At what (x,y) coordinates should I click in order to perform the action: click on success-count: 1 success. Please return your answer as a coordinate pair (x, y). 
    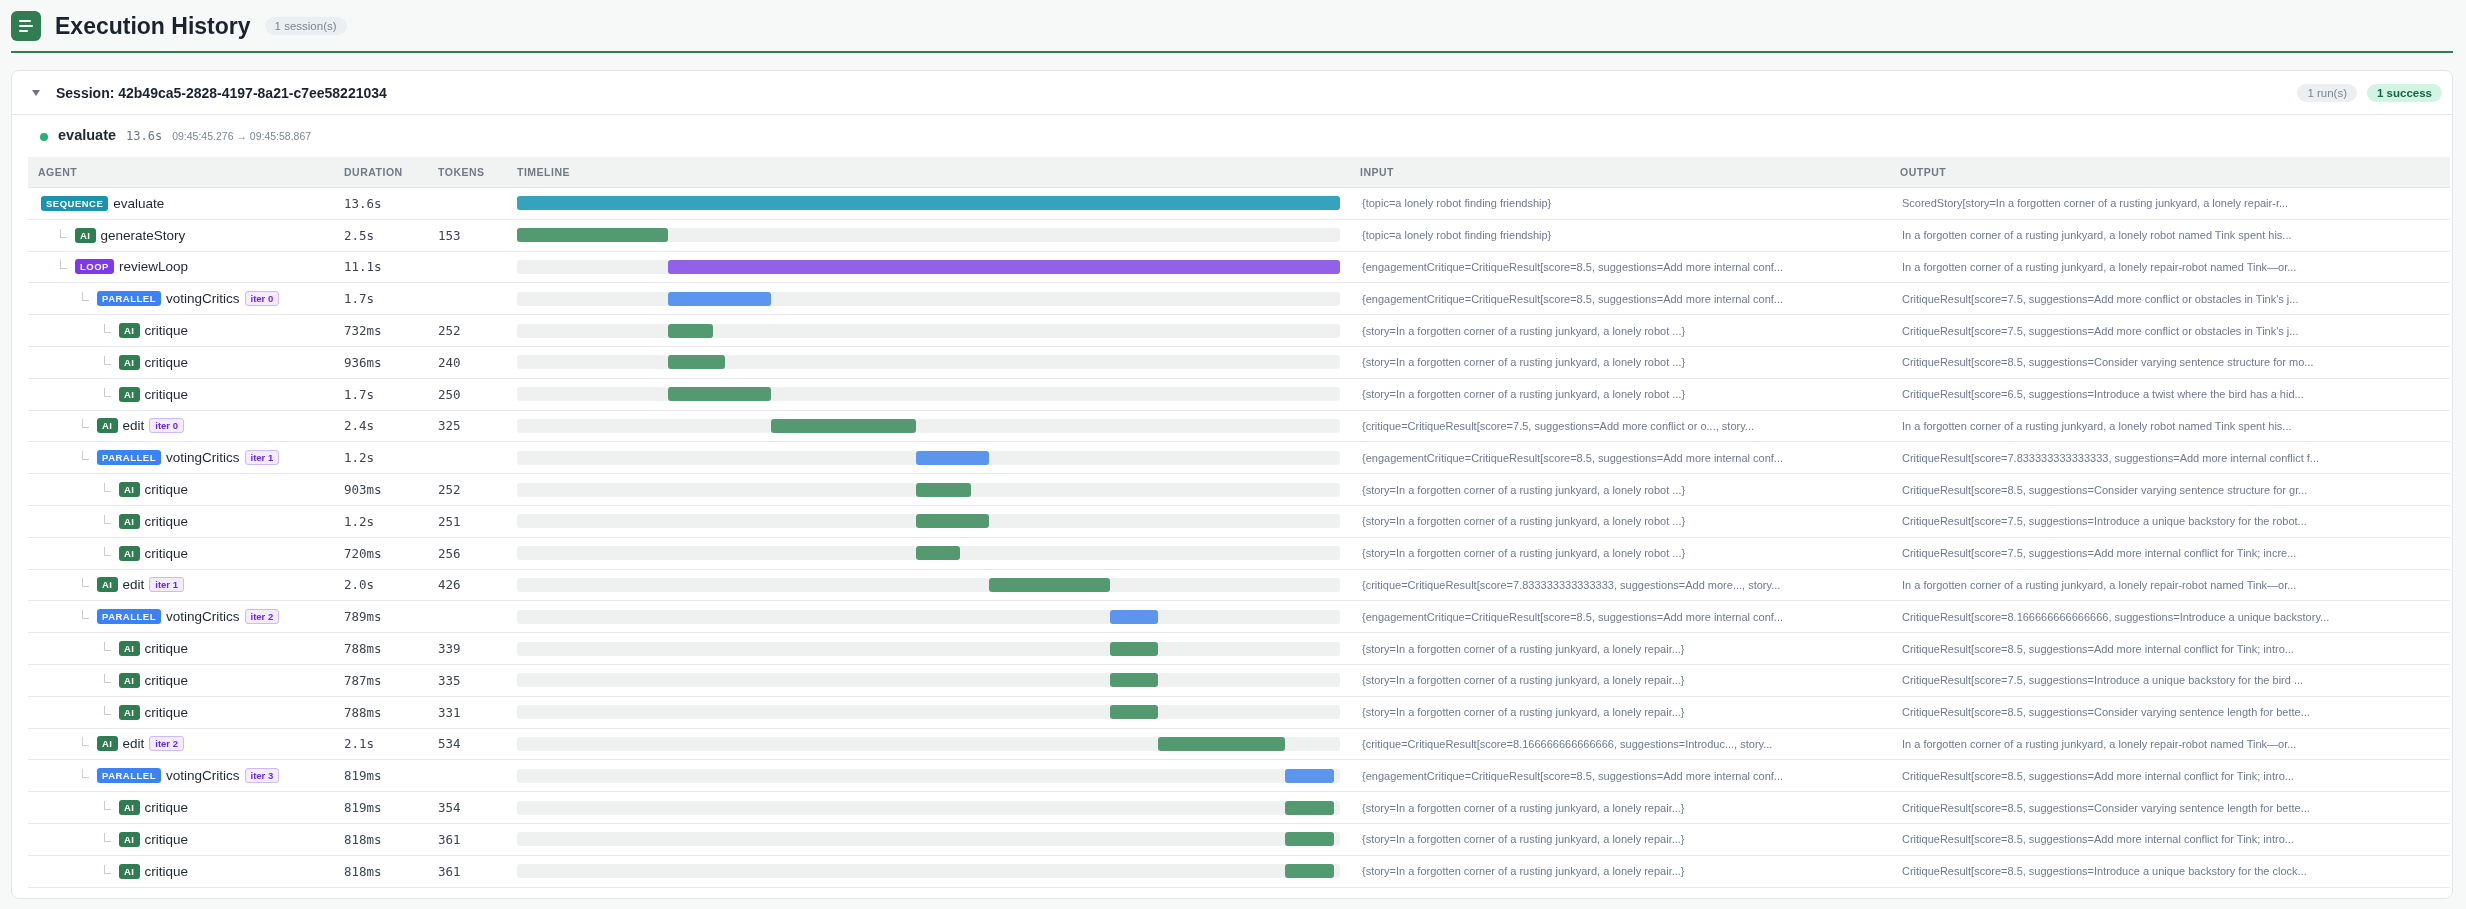
    Looking at the image, I should click on (2404, 92).